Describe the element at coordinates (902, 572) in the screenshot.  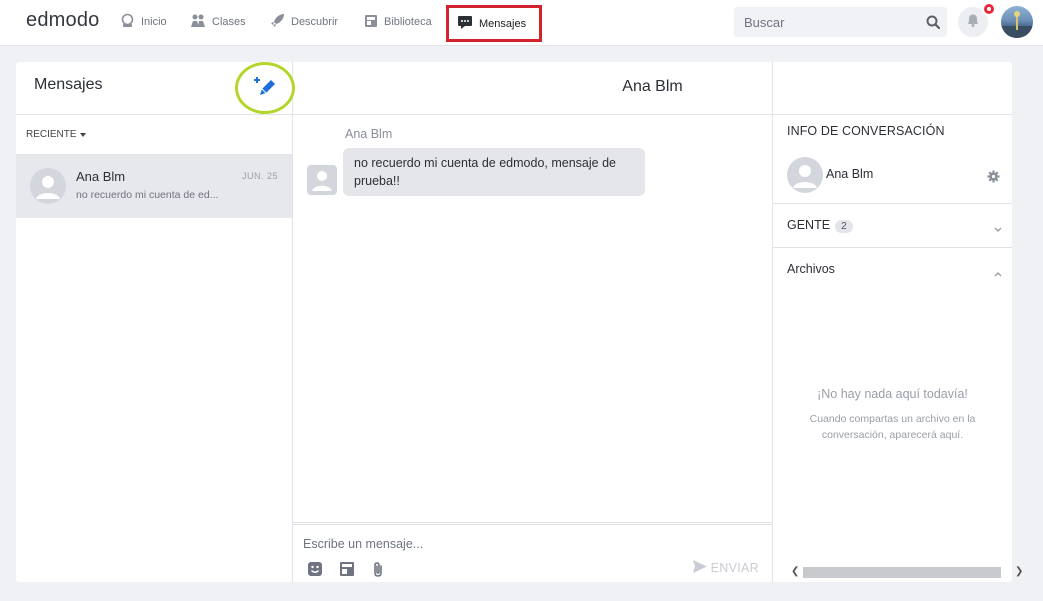
I see `scrollbar-thumb` at that location.